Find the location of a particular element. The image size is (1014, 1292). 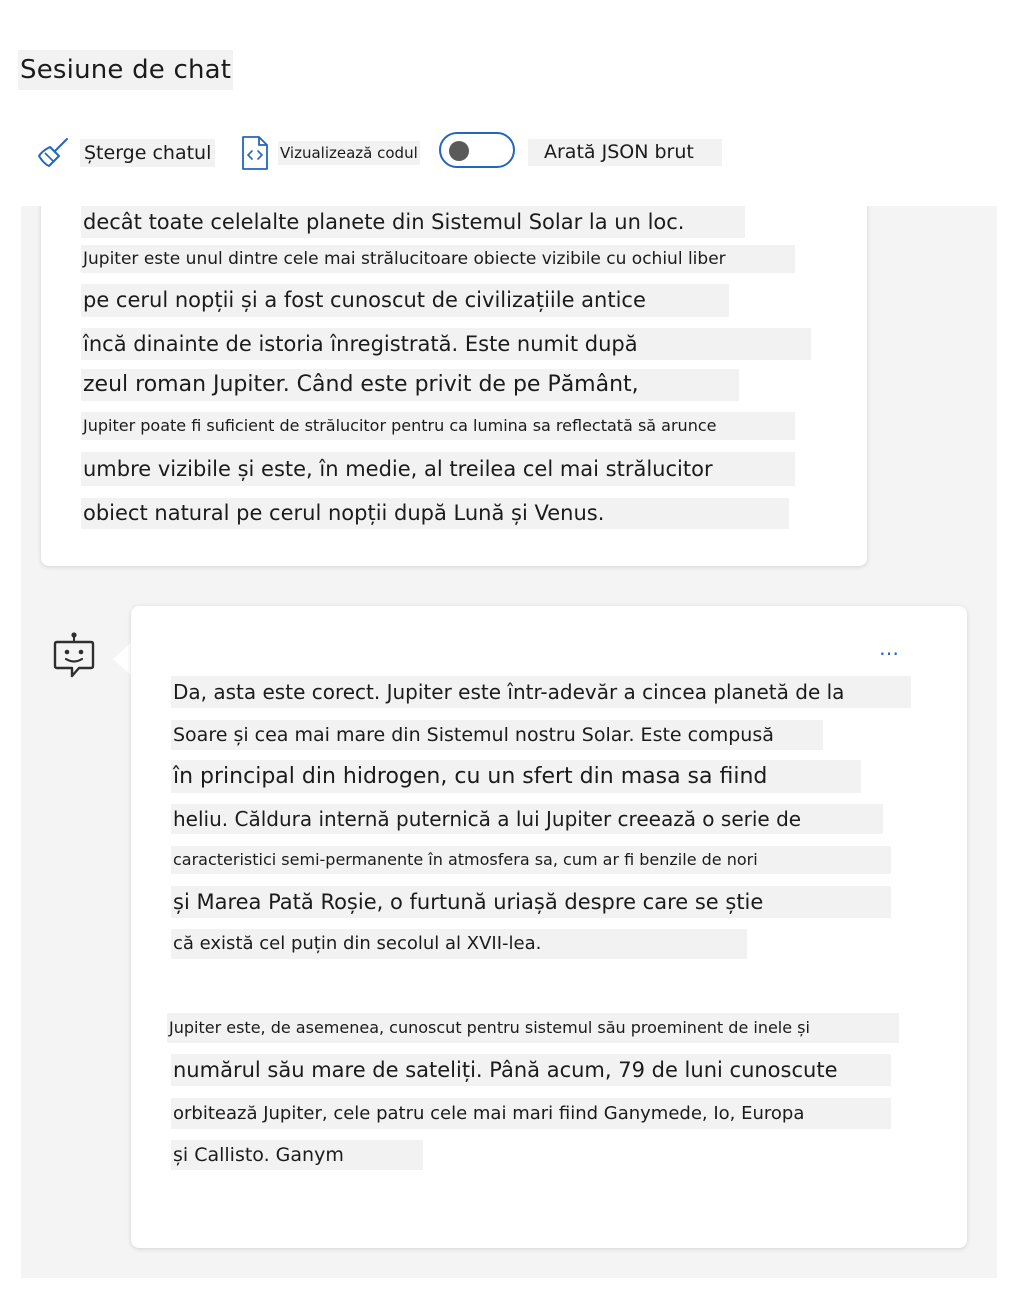

view-code-label: Vizualizează codul is located at coordinates (349, 153).